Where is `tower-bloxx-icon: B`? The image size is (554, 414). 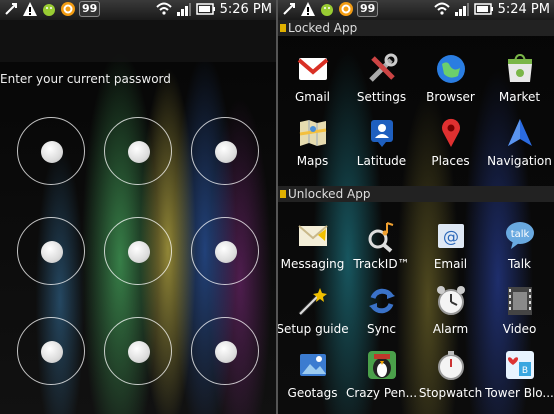
tower-bloxx-icon: B is located at coordinates (520, 365).